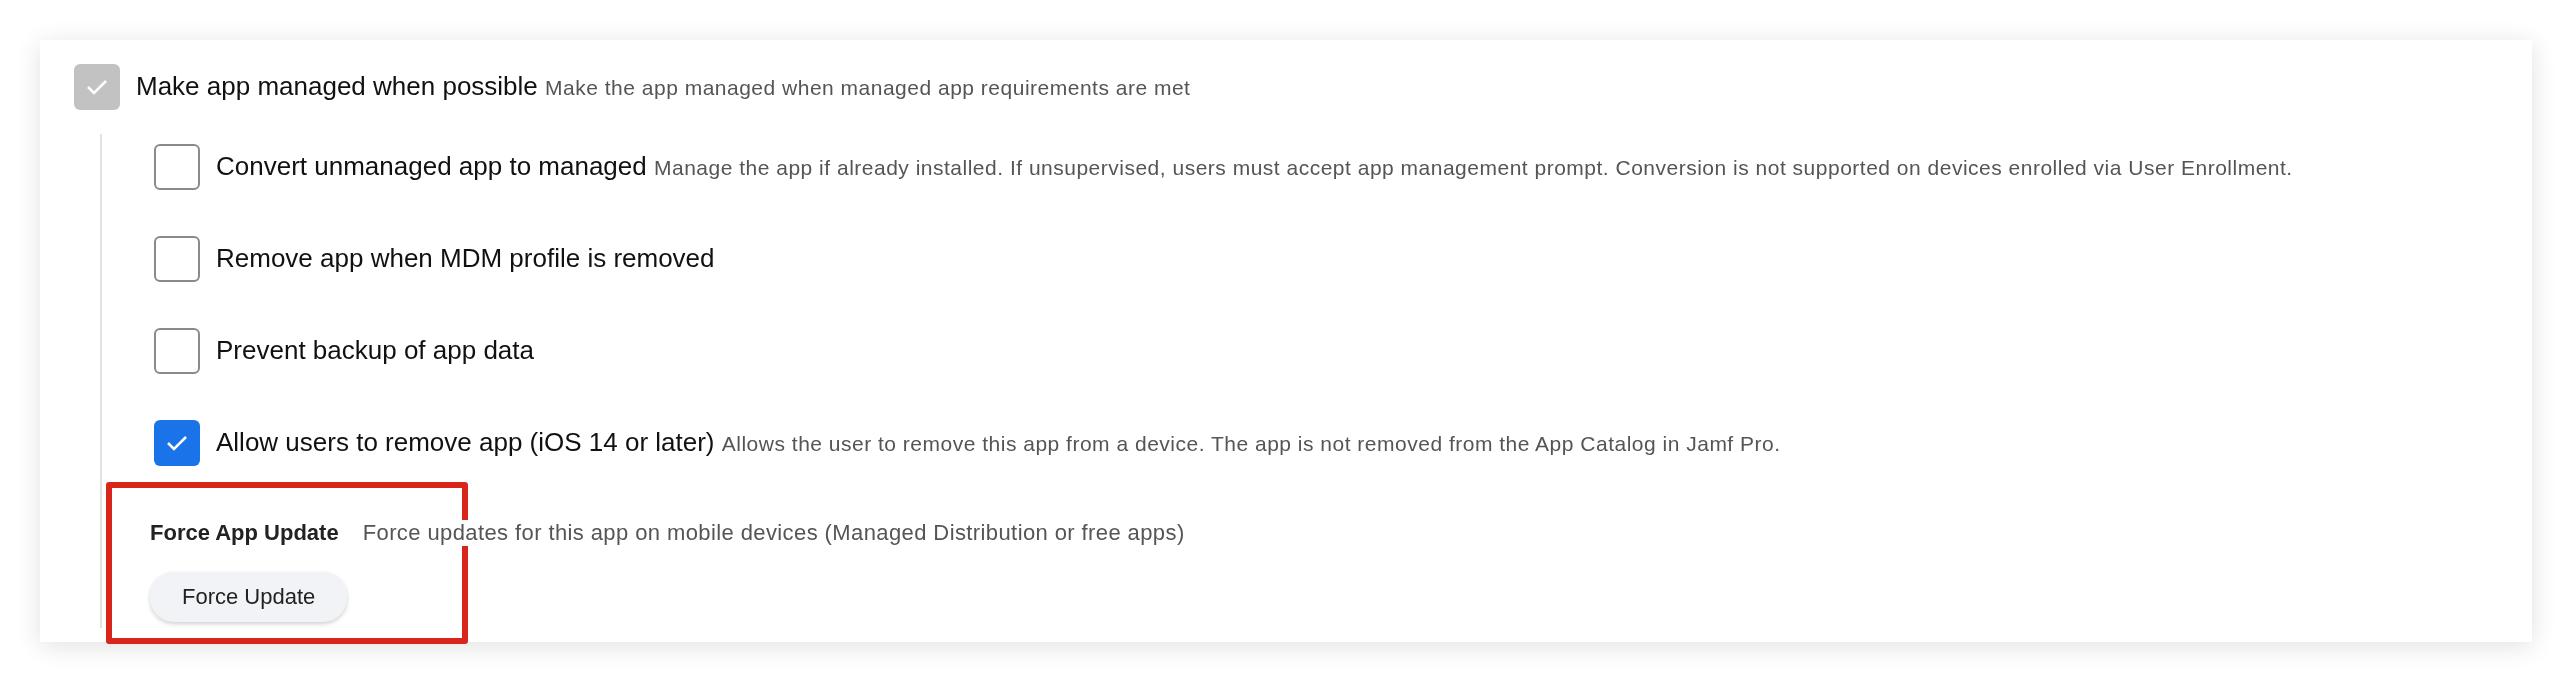 Image resolution: width=2572 pixels, height=694 pixels. Describe the element at coordinates (249, 597) in the screenshot. I see `force-update-button: Force Update` at that location.